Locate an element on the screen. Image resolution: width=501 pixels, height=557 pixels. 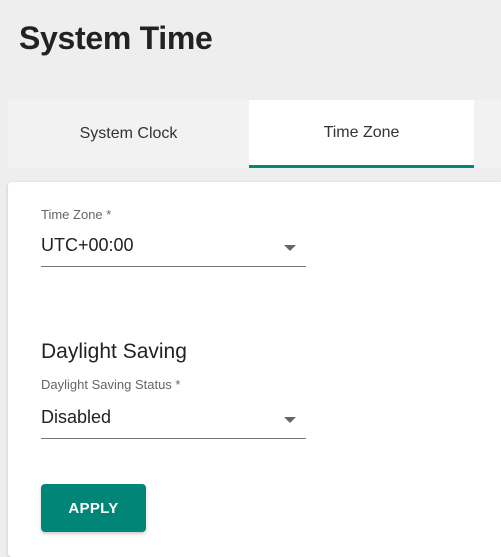
tab-system-clock: System Clock is located at coordinates (128, 134).